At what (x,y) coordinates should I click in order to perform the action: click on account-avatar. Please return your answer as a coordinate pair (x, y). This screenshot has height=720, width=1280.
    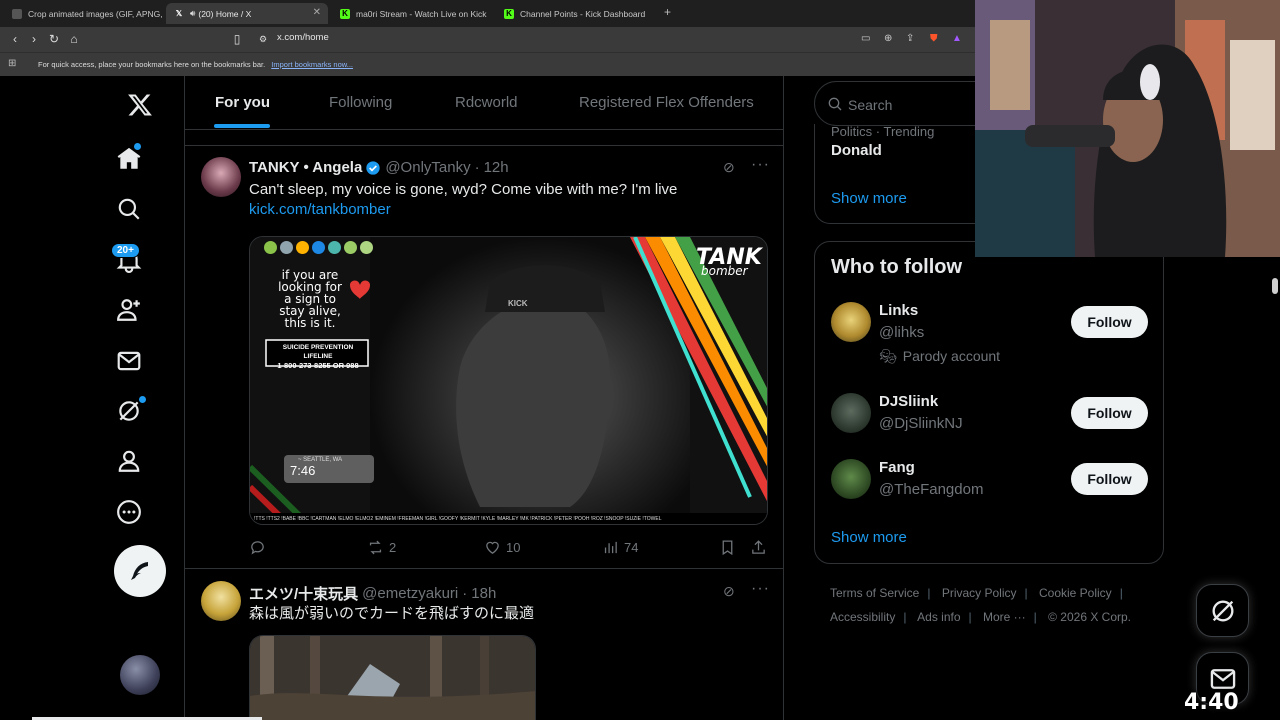
    Looking at the image, I should click on (140, 675).